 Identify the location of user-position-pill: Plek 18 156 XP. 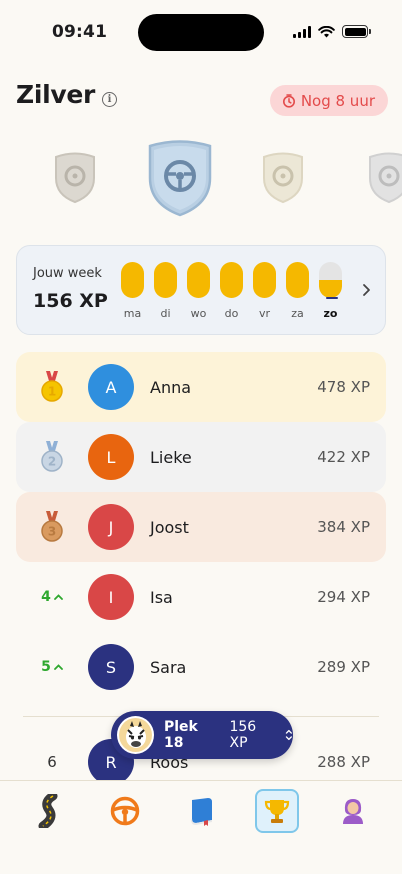
(202, 735).